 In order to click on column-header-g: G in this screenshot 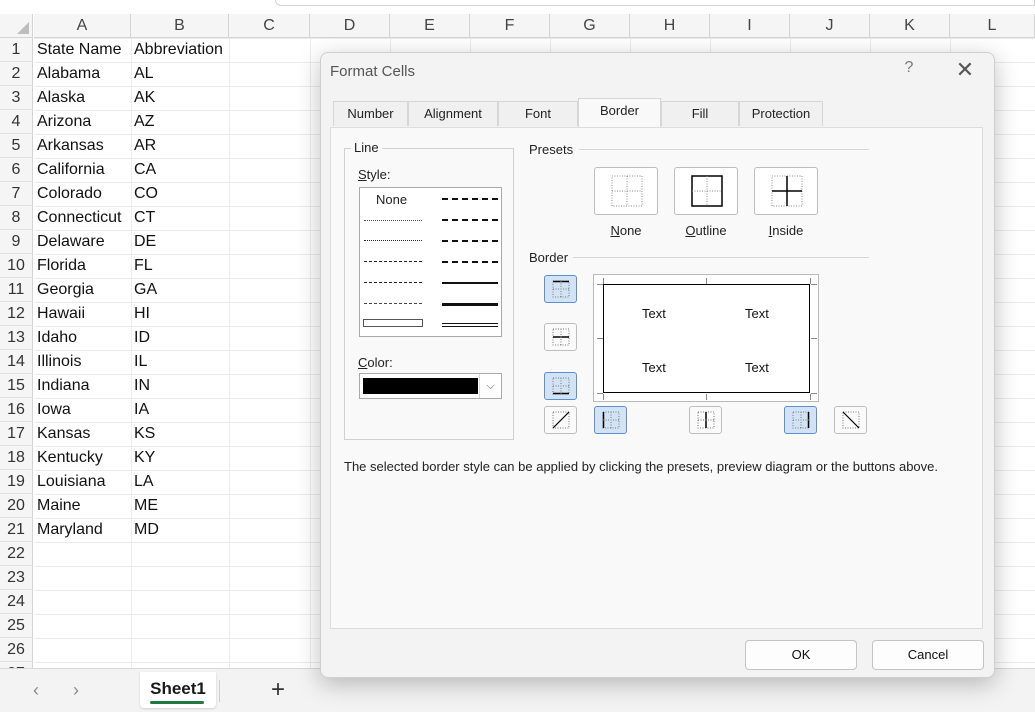, I will do `click(590, 26)`.